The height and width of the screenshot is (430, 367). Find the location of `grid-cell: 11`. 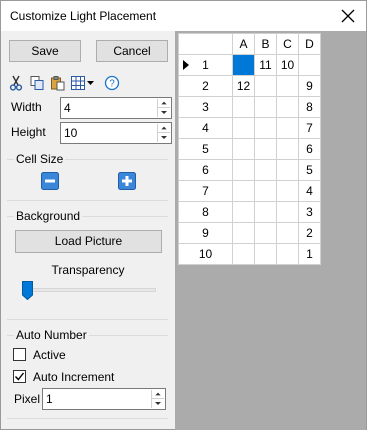

grid-cell: 11 is located at coordinates (265, 65).